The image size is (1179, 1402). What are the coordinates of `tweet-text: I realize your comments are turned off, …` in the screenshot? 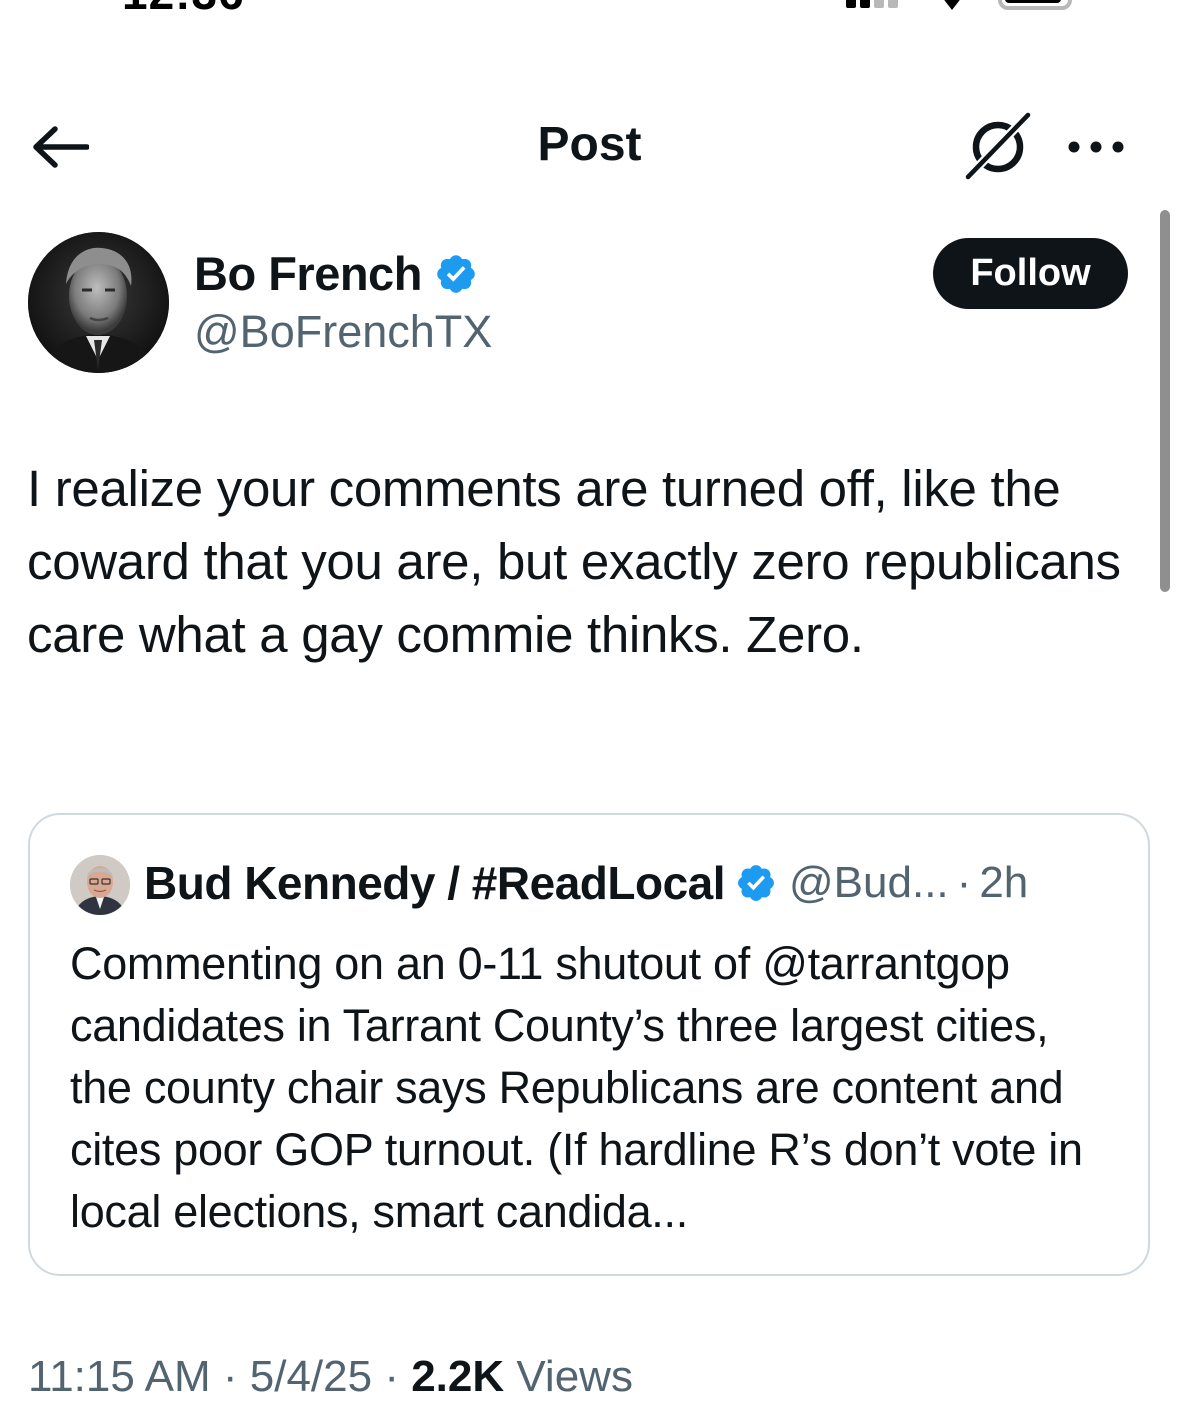 It's located at (581, 561).